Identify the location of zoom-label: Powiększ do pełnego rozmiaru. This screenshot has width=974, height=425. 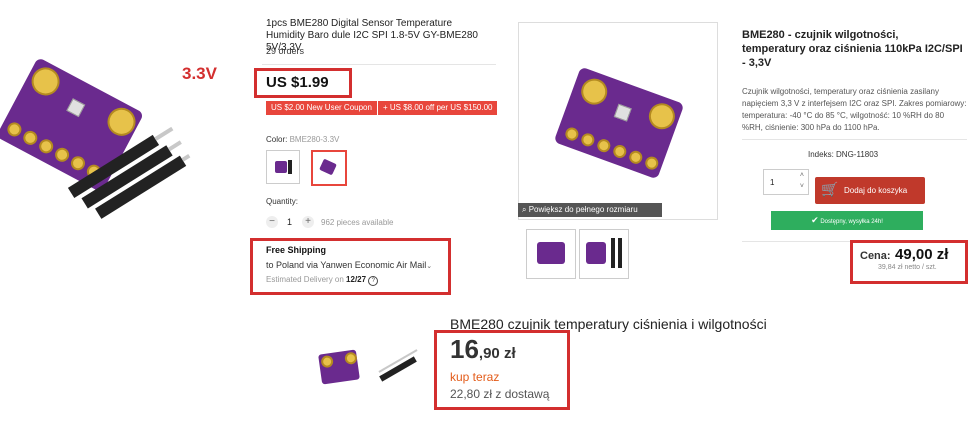
(583, 209).